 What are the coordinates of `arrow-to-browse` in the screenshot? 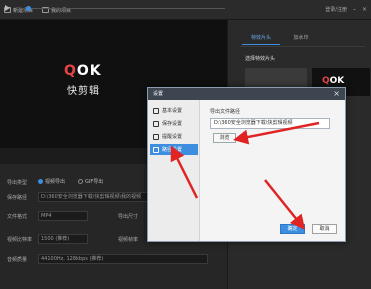 It's located at (276, 133).